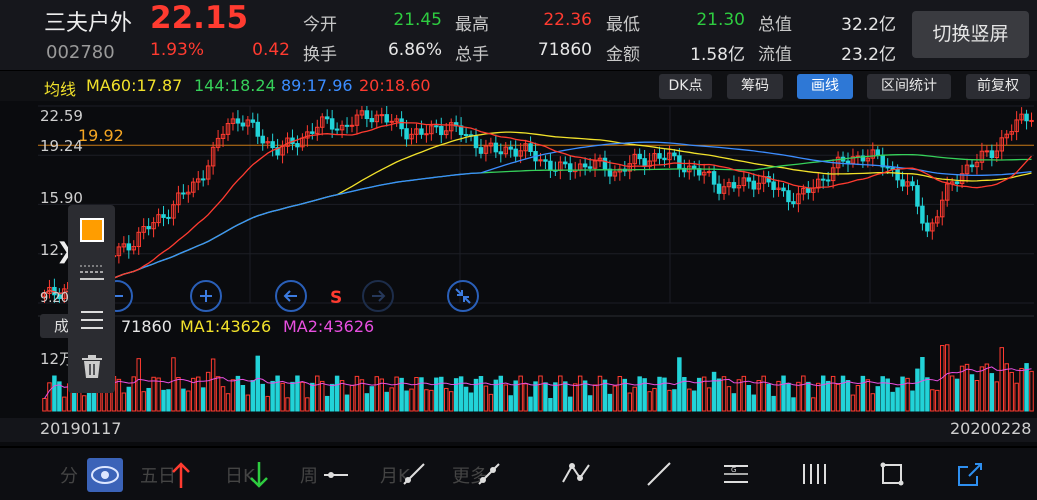  I want to click on segment-line-icon, so click(414, 474).